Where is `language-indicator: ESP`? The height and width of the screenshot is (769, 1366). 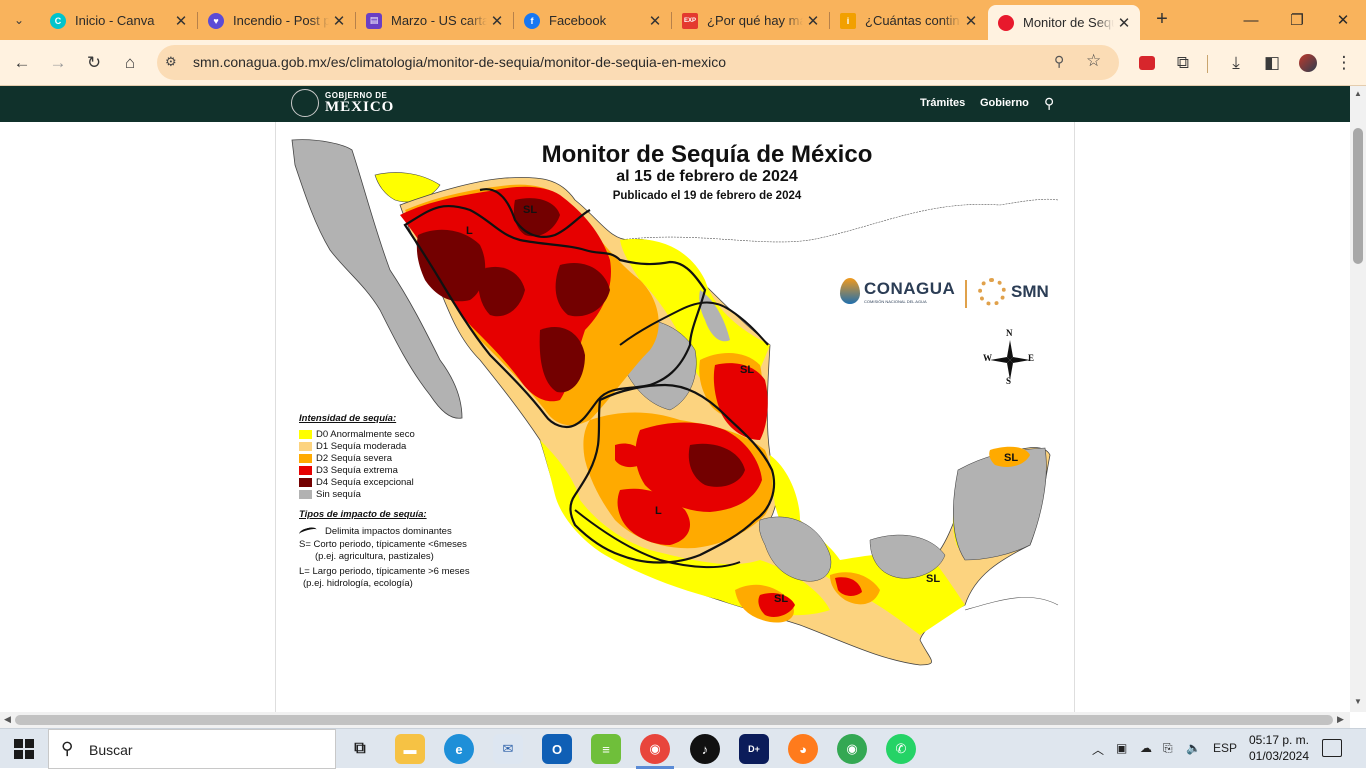
language-indicator: ESP is located at coordinates (1225, 748).